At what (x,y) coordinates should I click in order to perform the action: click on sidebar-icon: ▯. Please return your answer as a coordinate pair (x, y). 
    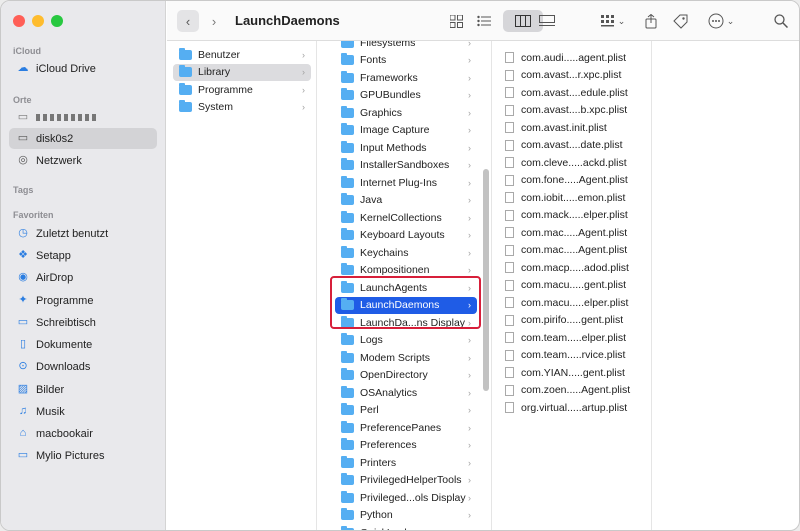
    Looking at the image, I should click on (23, 344).